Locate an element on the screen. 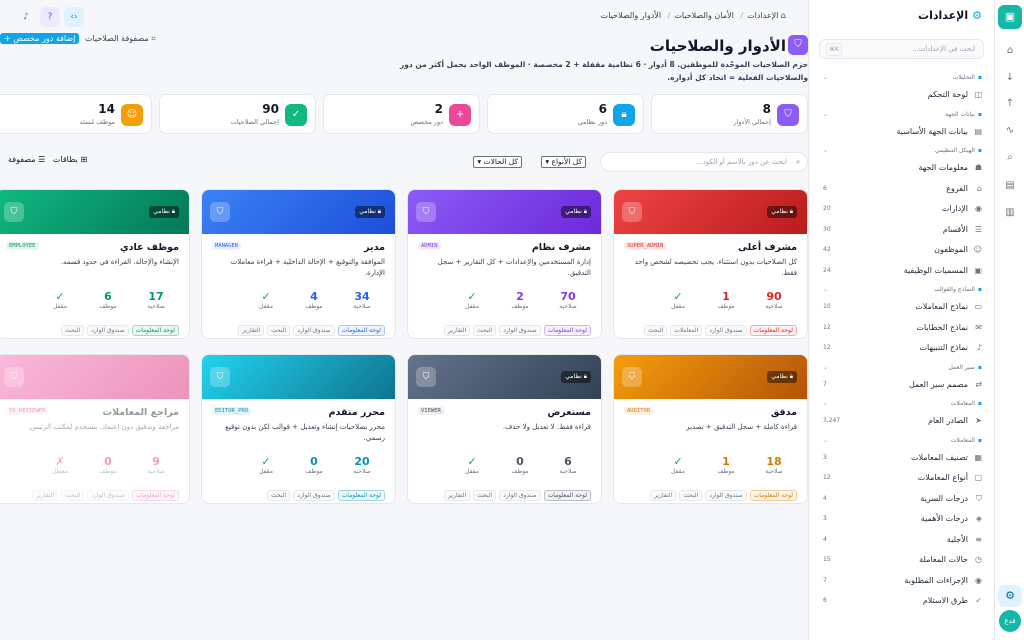 The image size is (1024, 640). sidebar-item-count: 12 is located at coordinates (827, 477).